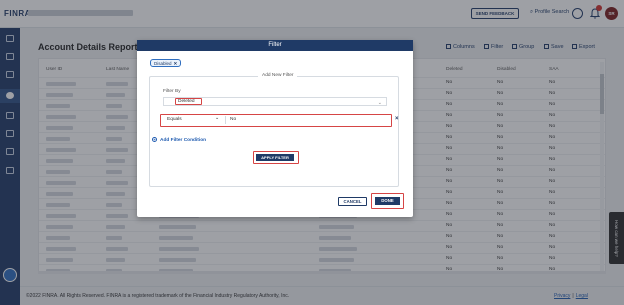 The image size is (624, 305). Describe the element at coordinates (397, 119) in the screenshot. I see `remove-condition-icon: ×` at that location.